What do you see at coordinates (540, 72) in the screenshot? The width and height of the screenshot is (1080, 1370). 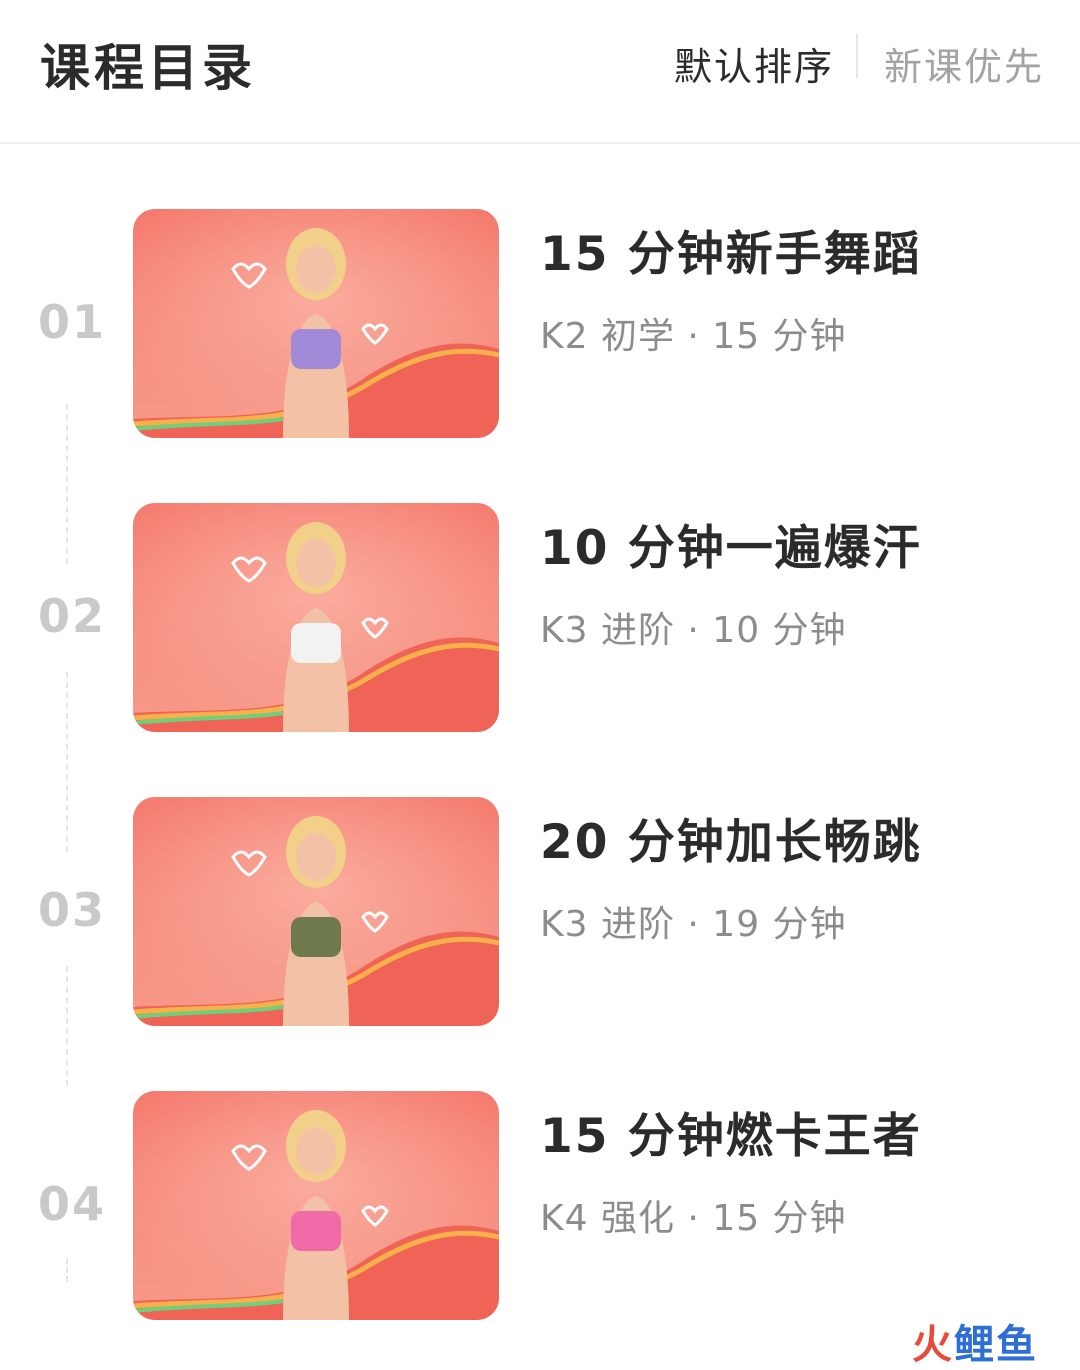 I see `header: 课程目录 默认排序 新课优先` at bounding box center [540, 72].